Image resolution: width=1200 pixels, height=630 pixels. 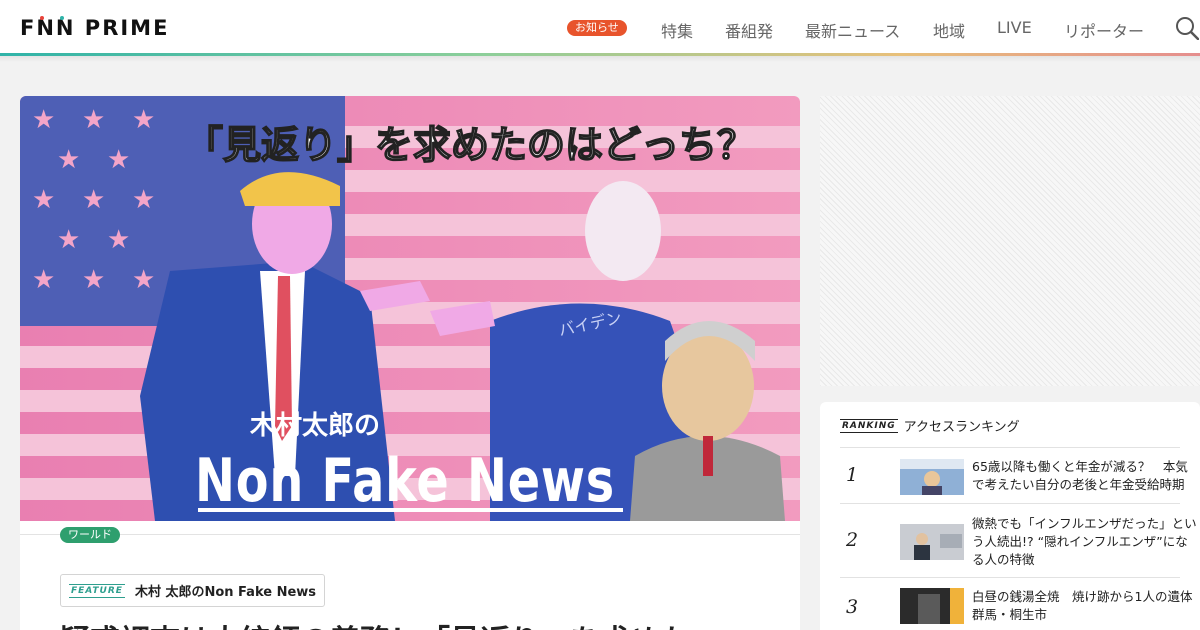 What do you see at coordinates (869, 425) in the screenshot?
I see `ranking-tag: RANKING` at bounding box center [869, 425].